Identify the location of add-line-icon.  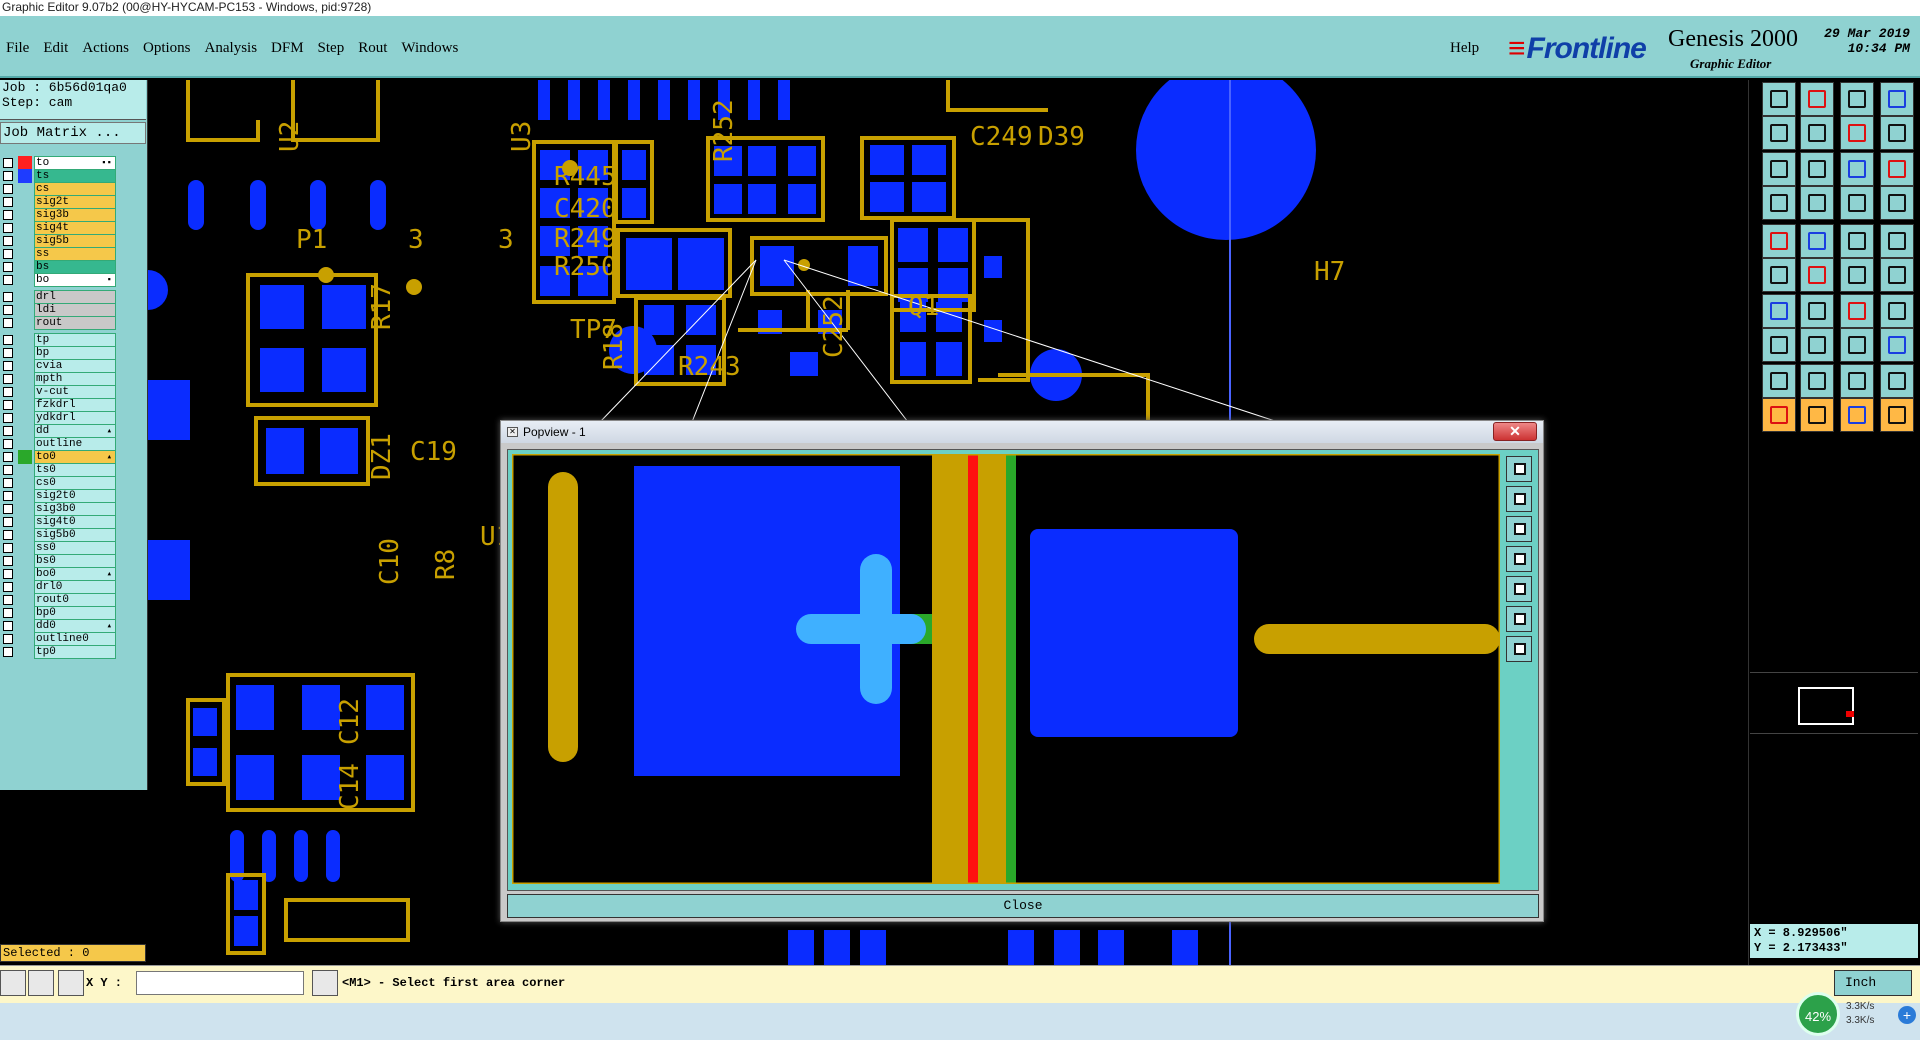
(1817, 345).